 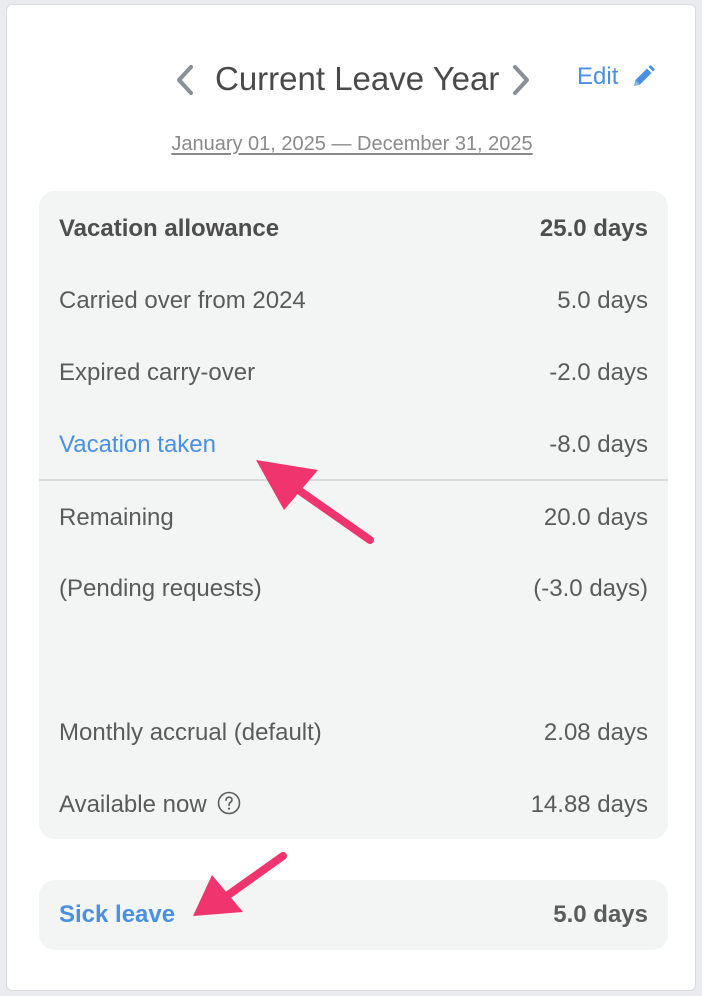 I want to click on pending-requests-row: (Pending requests) (-3.0 days), so click(x=353, y=589).